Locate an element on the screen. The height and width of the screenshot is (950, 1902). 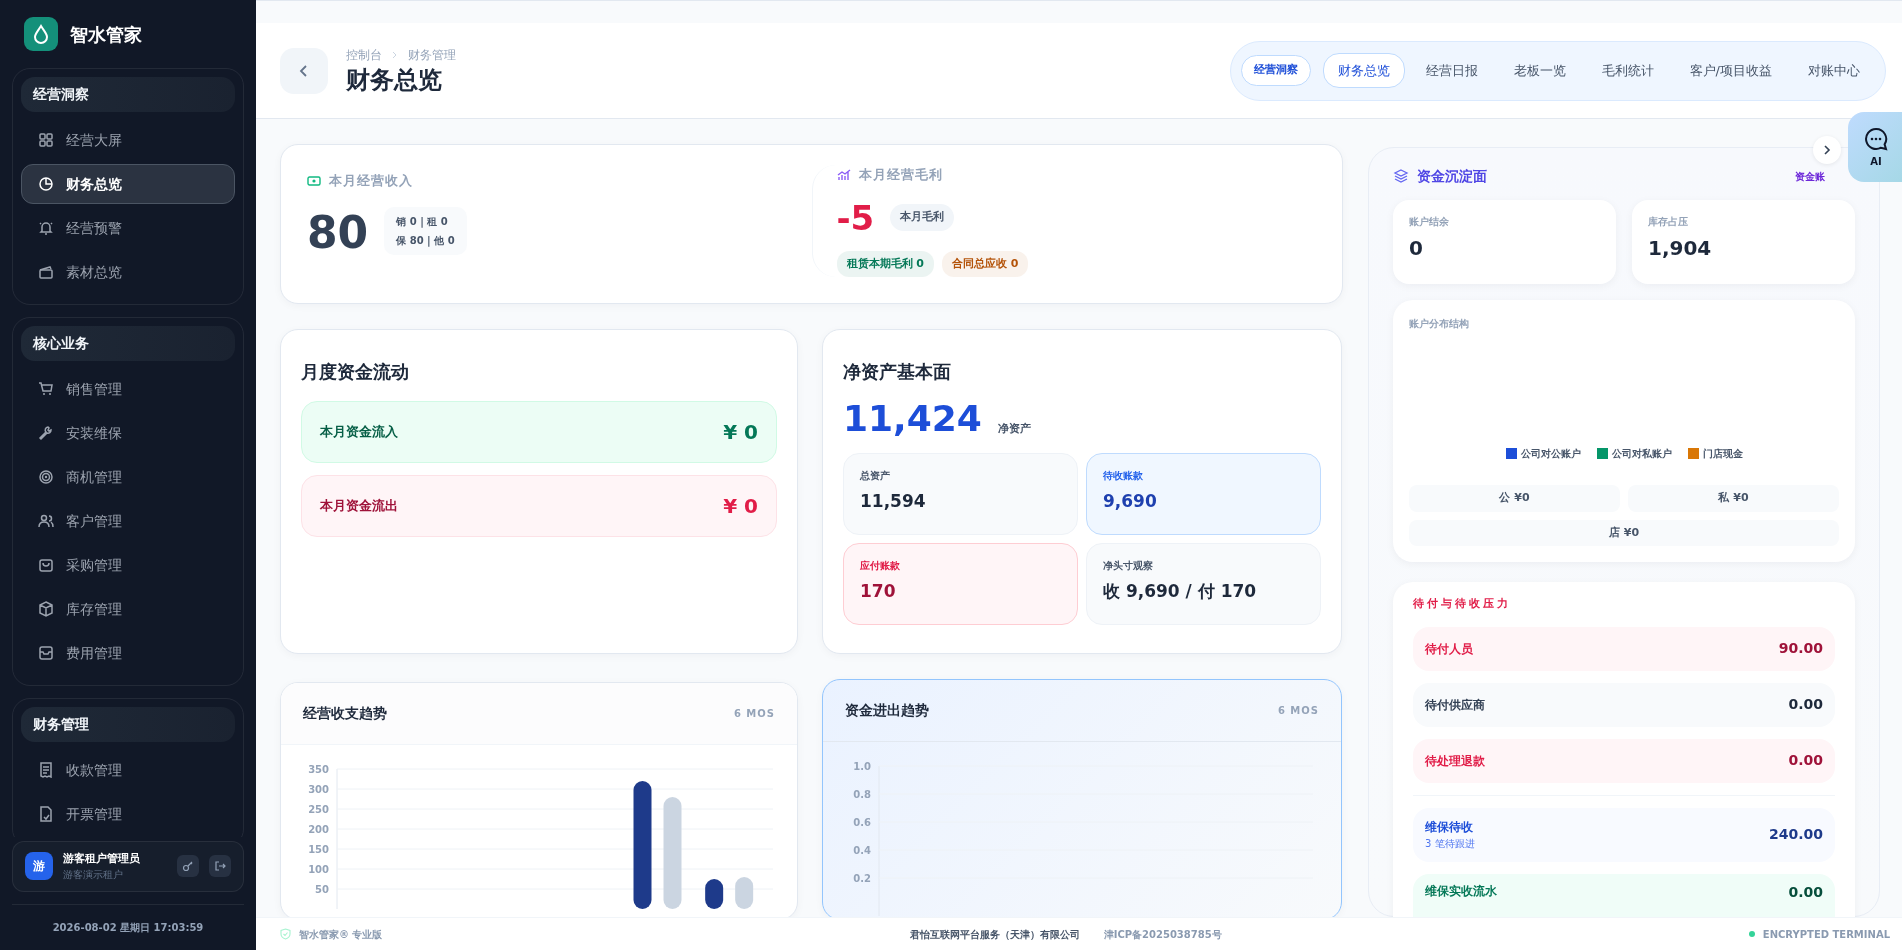
chevron-button is located at coordinates (1827, 150).